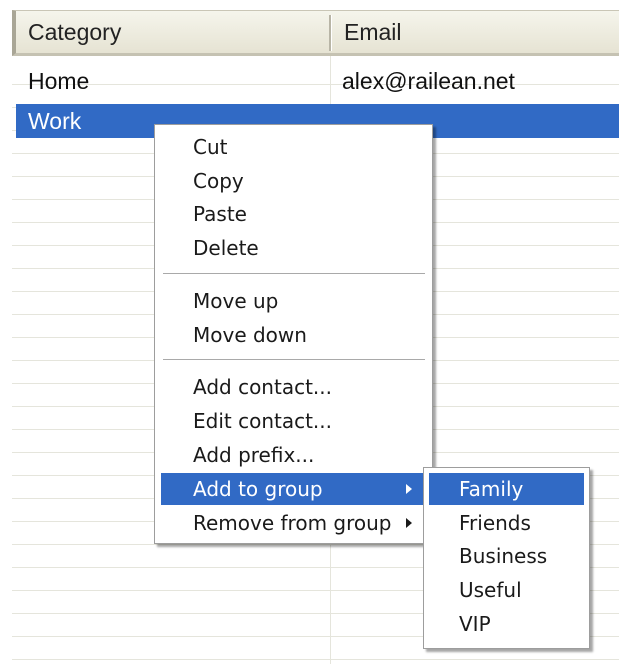  Describe the element at coordinates (330, 33) in the screenshot. I see `column-resize-handle` at that location.